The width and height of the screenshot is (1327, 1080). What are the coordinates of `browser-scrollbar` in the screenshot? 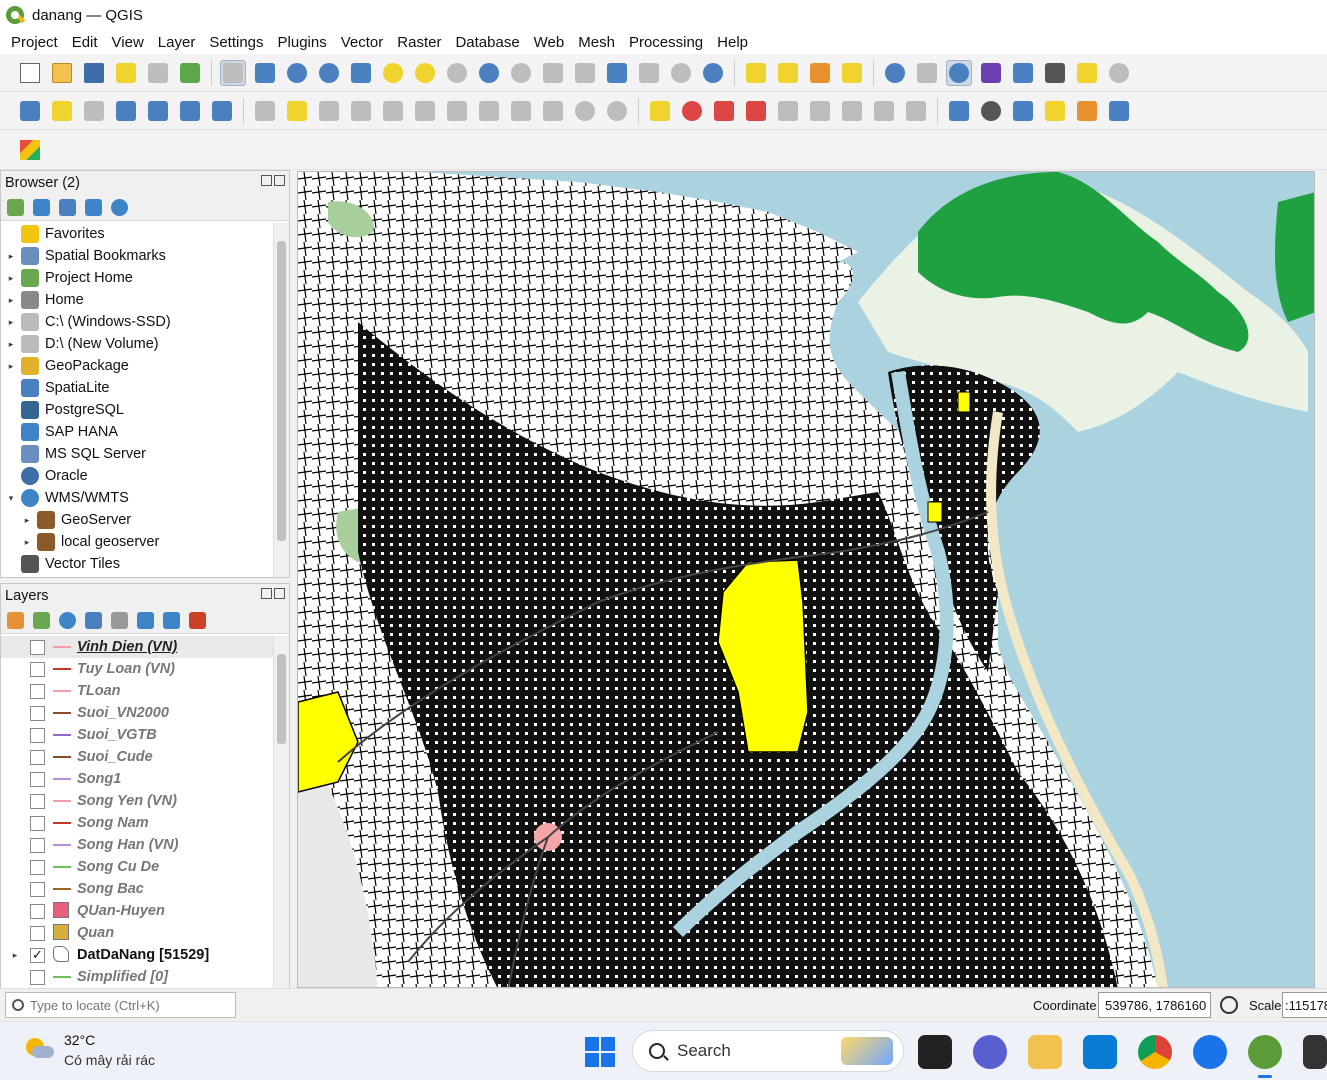 It's located at (281, 400).